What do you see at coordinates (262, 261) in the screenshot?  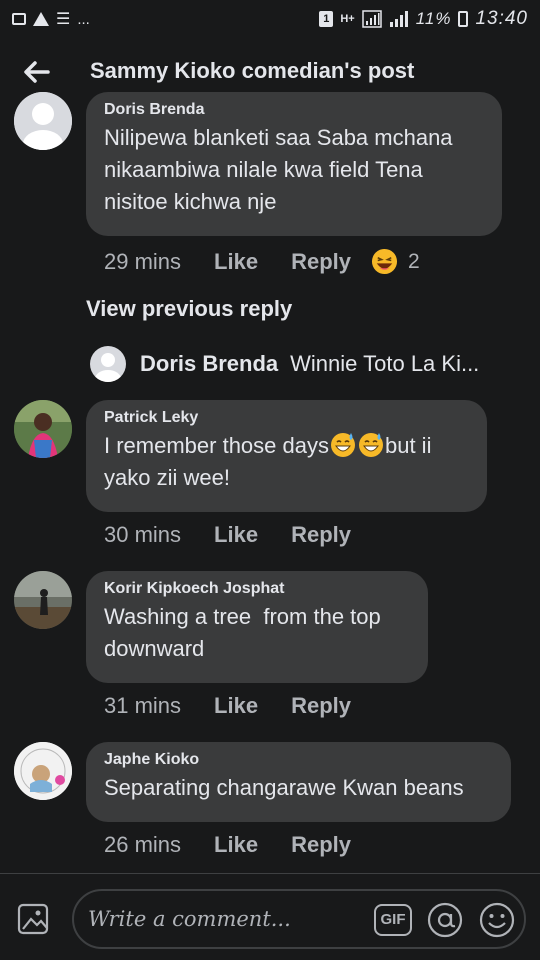 I see `comment-actions: 29 mins Like Reply 2` at bounding box center [262, 261].